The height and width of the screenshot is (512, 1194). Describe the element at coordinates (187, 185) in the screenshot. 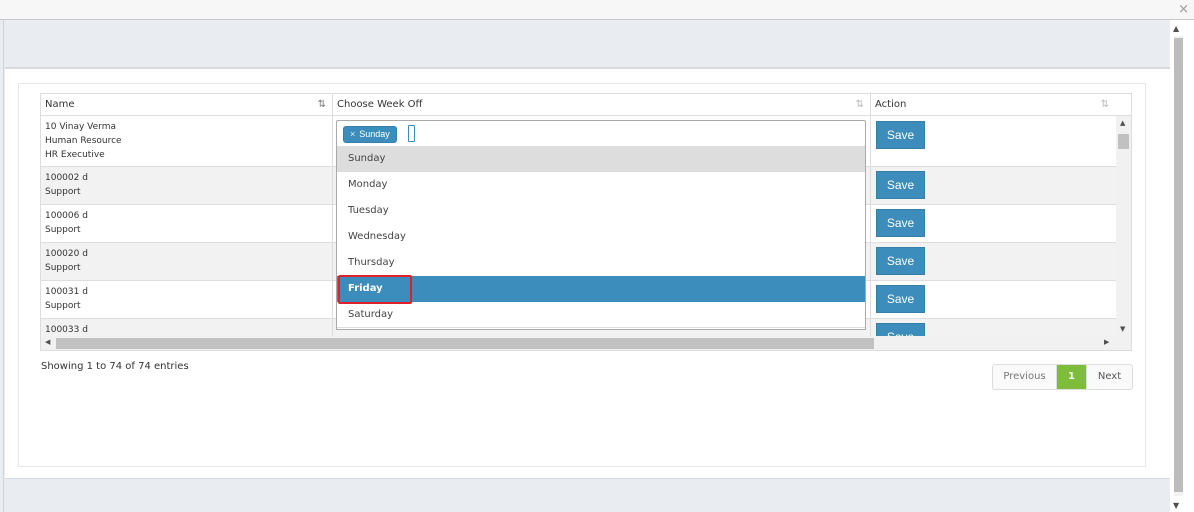

I see `name-cell: 100002 d Support` at that location.